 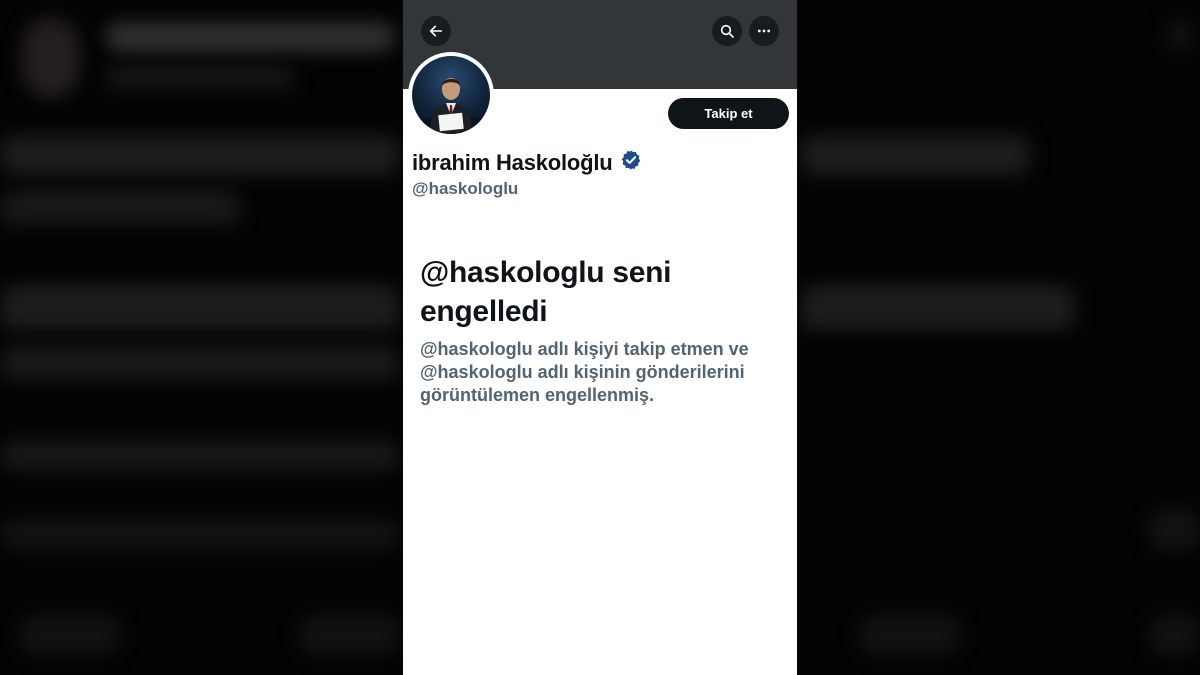 I want to click on profile-name-row: ibrahim Haskoloğlu, so click(x=527, y=162).